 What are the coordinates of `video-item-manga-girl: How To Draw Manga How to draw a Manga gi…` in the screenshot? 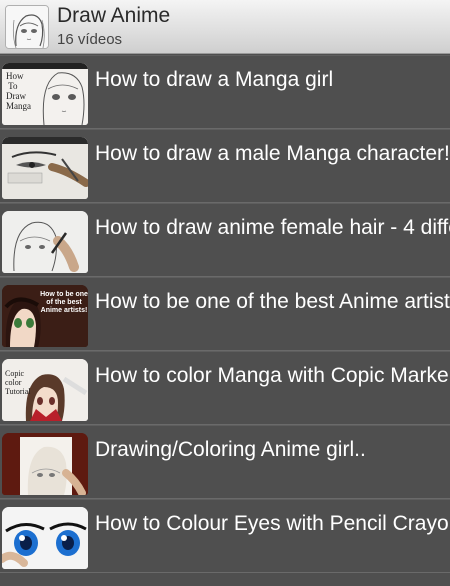 It's located at (225, 92).